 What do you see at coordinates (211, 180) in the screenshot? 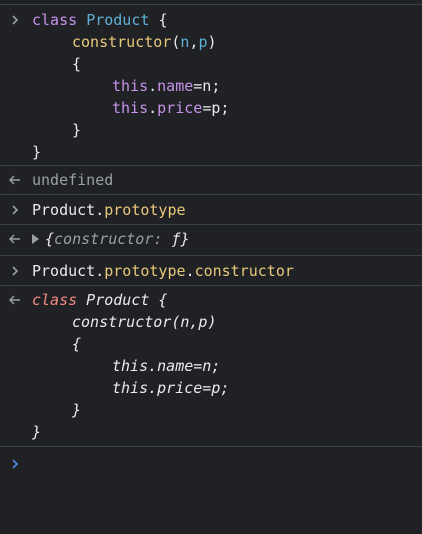
I see `console-result-entry-1: undefined` at bounding box center [211, 180].